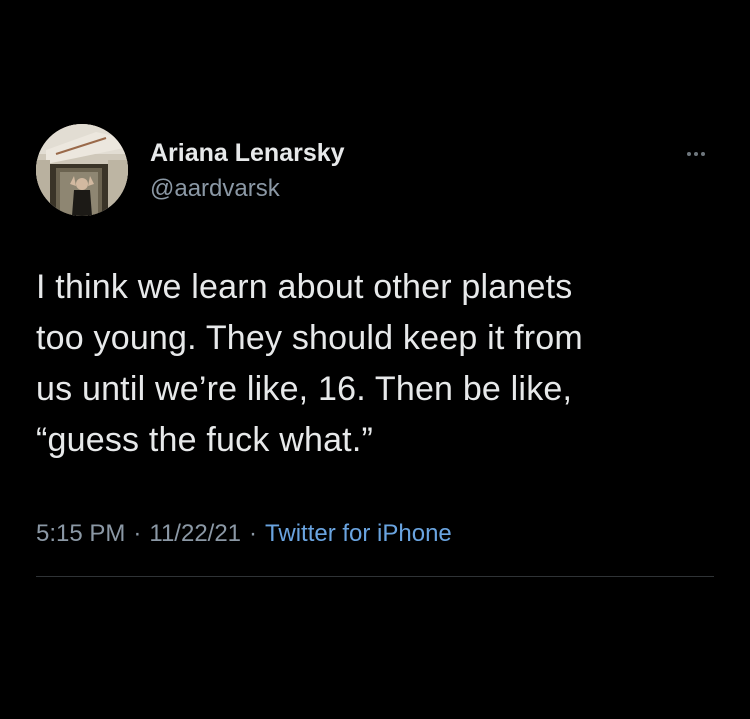 The image size is (750, 719). I want to click on author-names: Ariana Lenarsky @aardvarsk, so click(247, 171).